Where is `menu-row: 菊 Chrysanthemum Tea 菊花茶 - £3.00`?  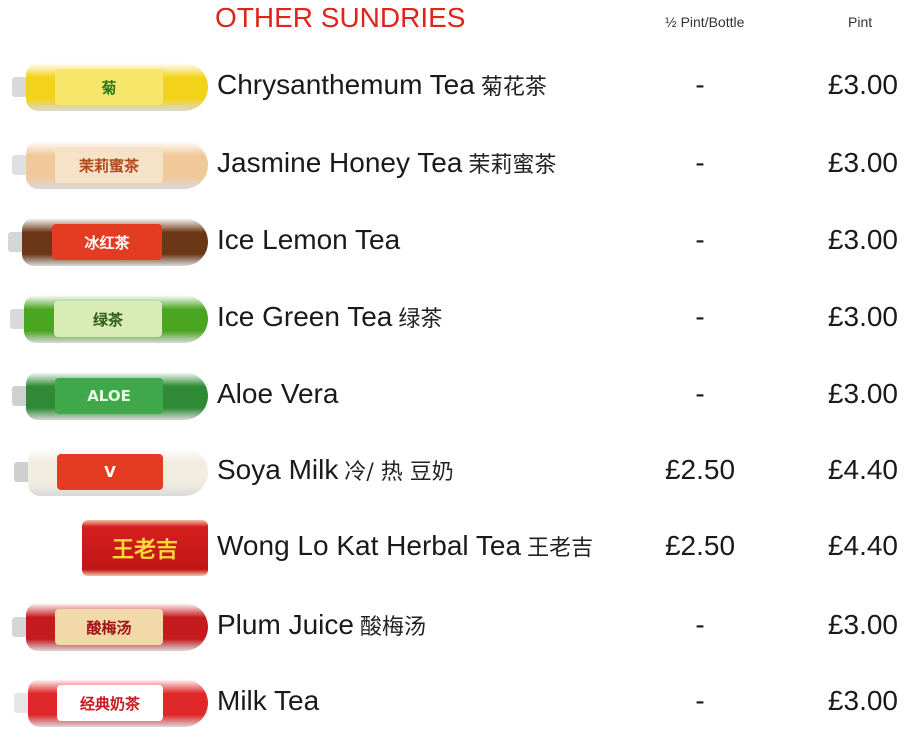
menu-row: 菊 Chrysanthemum Tea 菊花茶 - £3.00 is located at coordinates (453, 87).